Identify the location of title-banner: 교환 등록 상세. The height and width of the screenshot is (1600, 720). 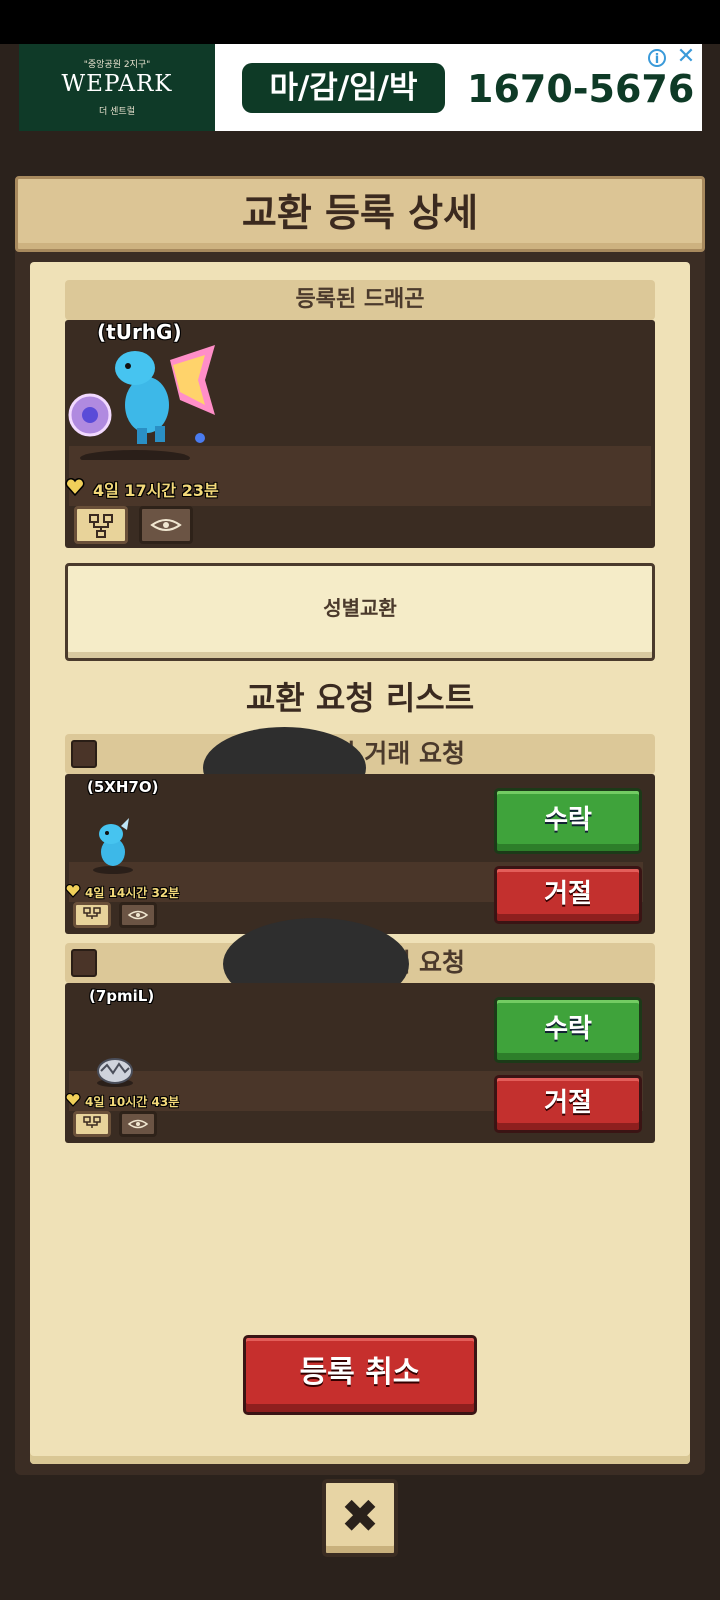
(360, 214).